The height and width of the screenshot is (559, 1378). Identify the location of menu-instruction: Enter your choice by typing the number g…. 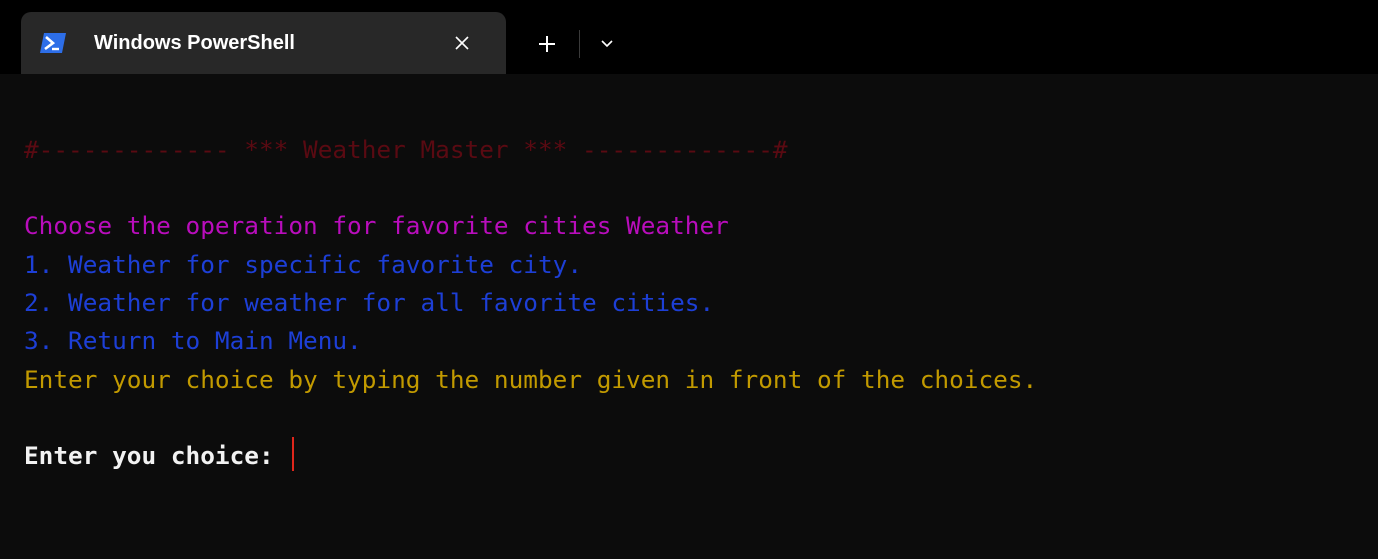
(531, 379).